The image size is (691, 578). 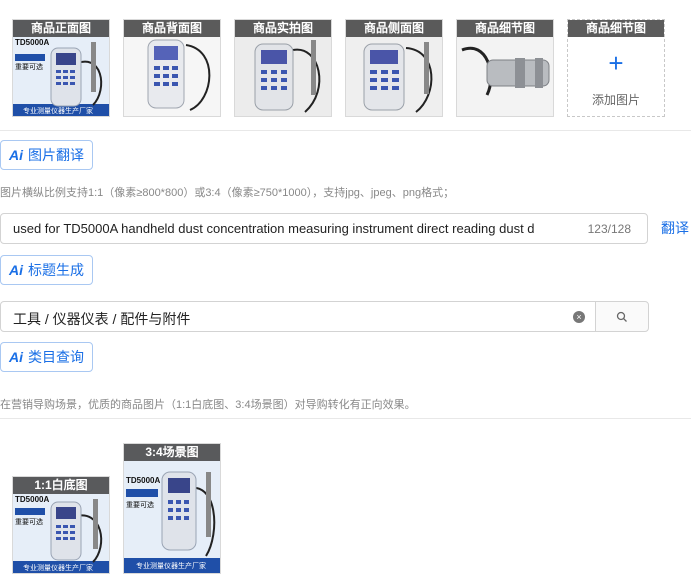 I want to click on plus-icon: +, so click(x=616, y=63).